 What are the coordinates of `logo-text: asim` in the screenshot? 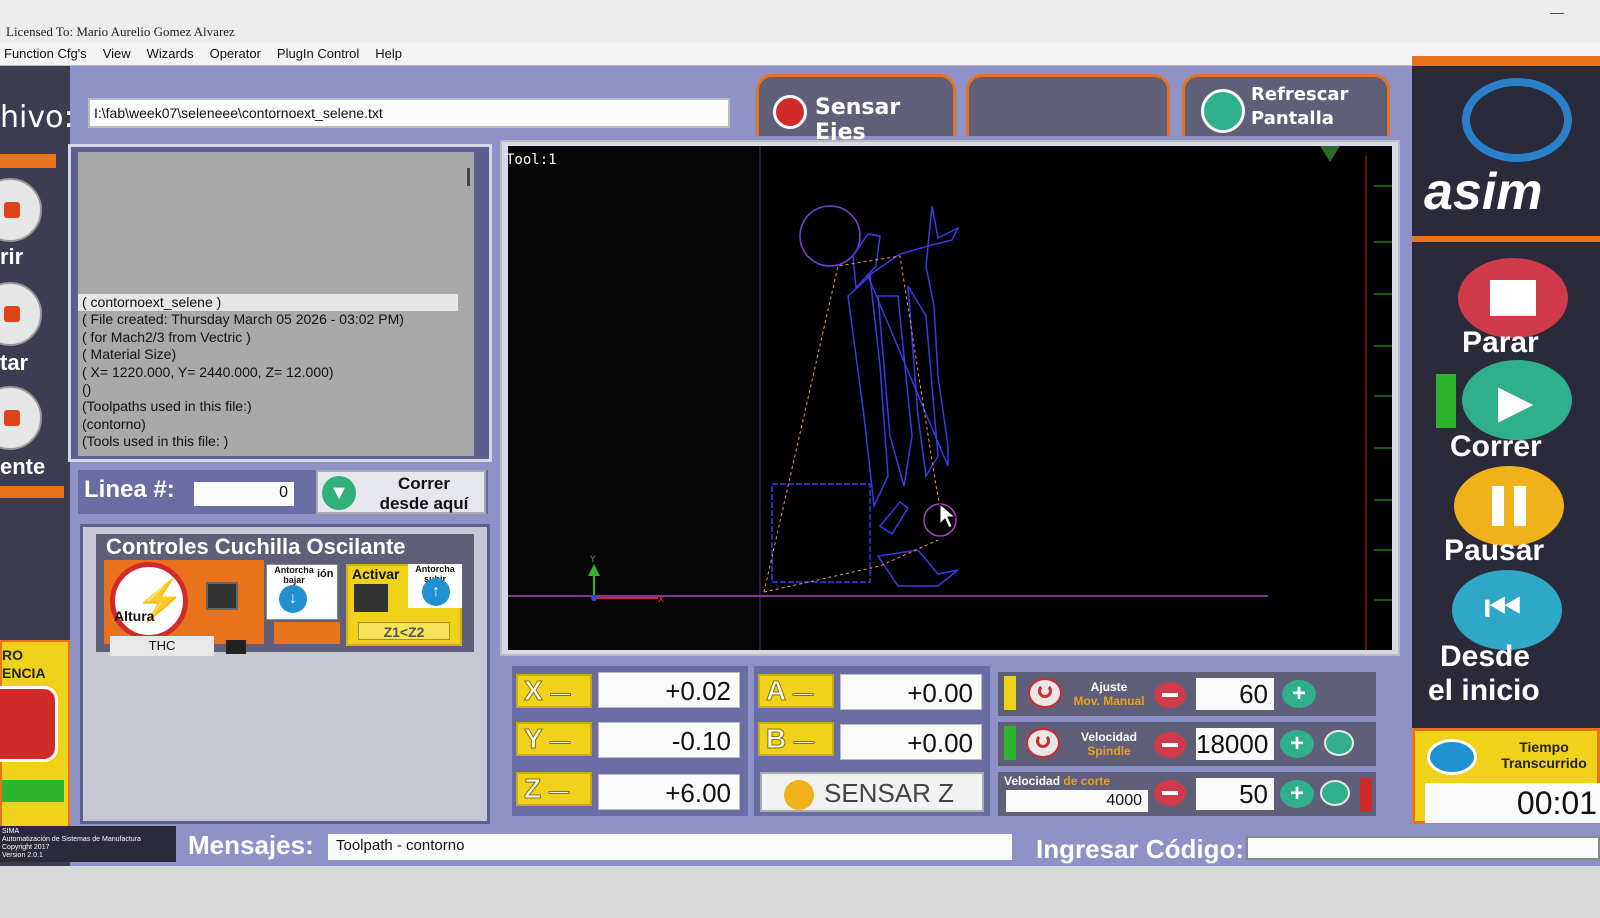 It's located at (1483, 192).